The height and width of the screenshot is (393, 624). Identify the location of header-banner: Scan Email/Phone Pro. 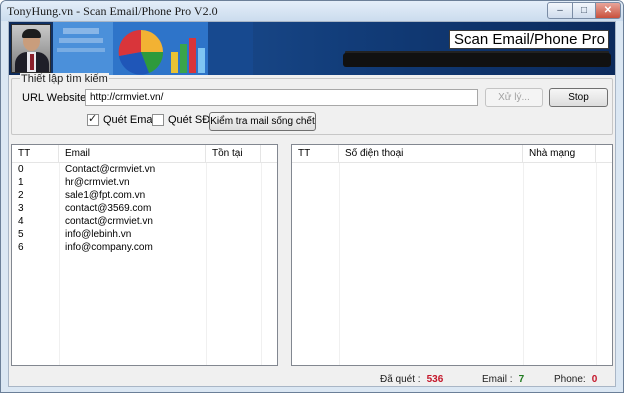
(312, 48).